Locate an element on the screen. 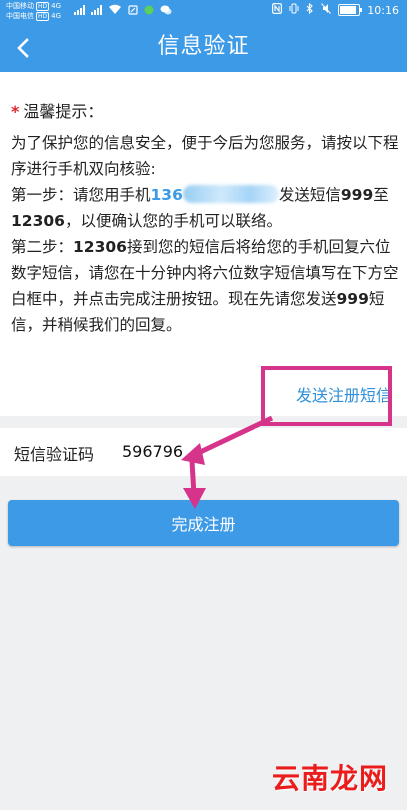  mute-icon is located at coordinates (326, 10).